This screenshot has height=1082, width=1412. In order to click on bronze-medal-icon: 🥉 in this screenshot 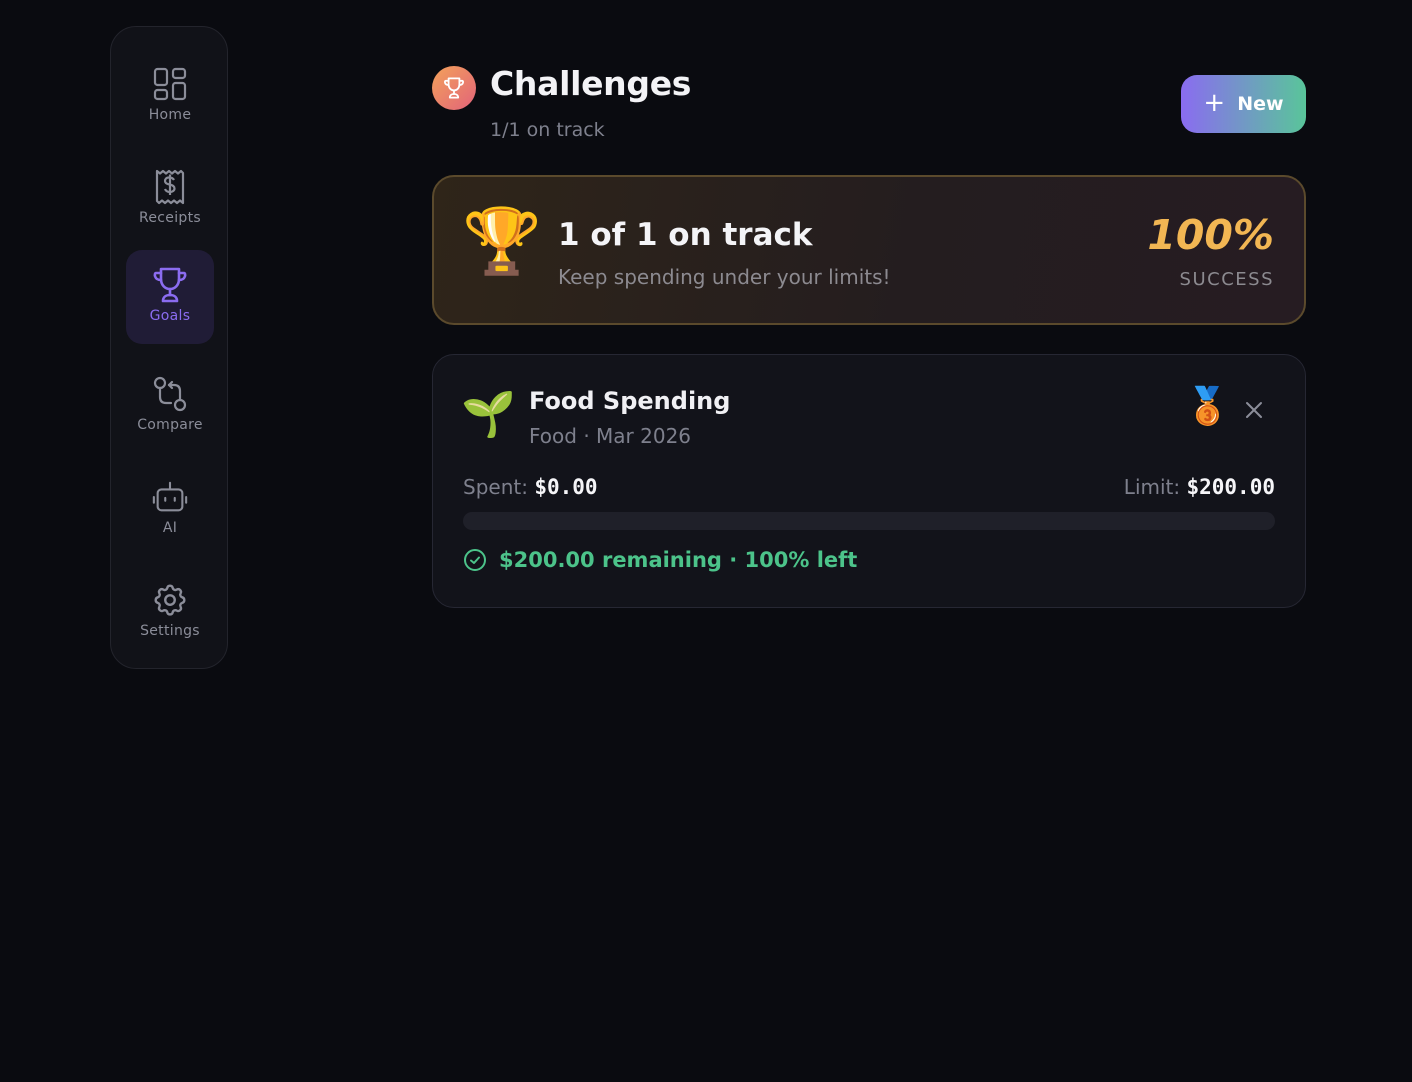, I will do `click(1207, 406)`.